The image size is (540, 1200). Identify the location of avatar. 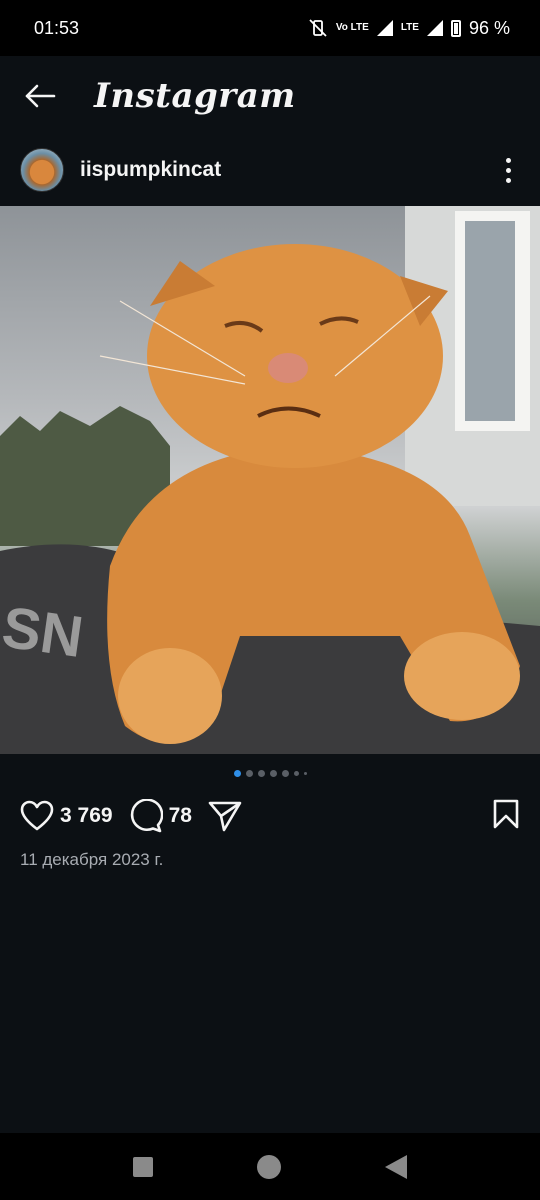
(42, 170).